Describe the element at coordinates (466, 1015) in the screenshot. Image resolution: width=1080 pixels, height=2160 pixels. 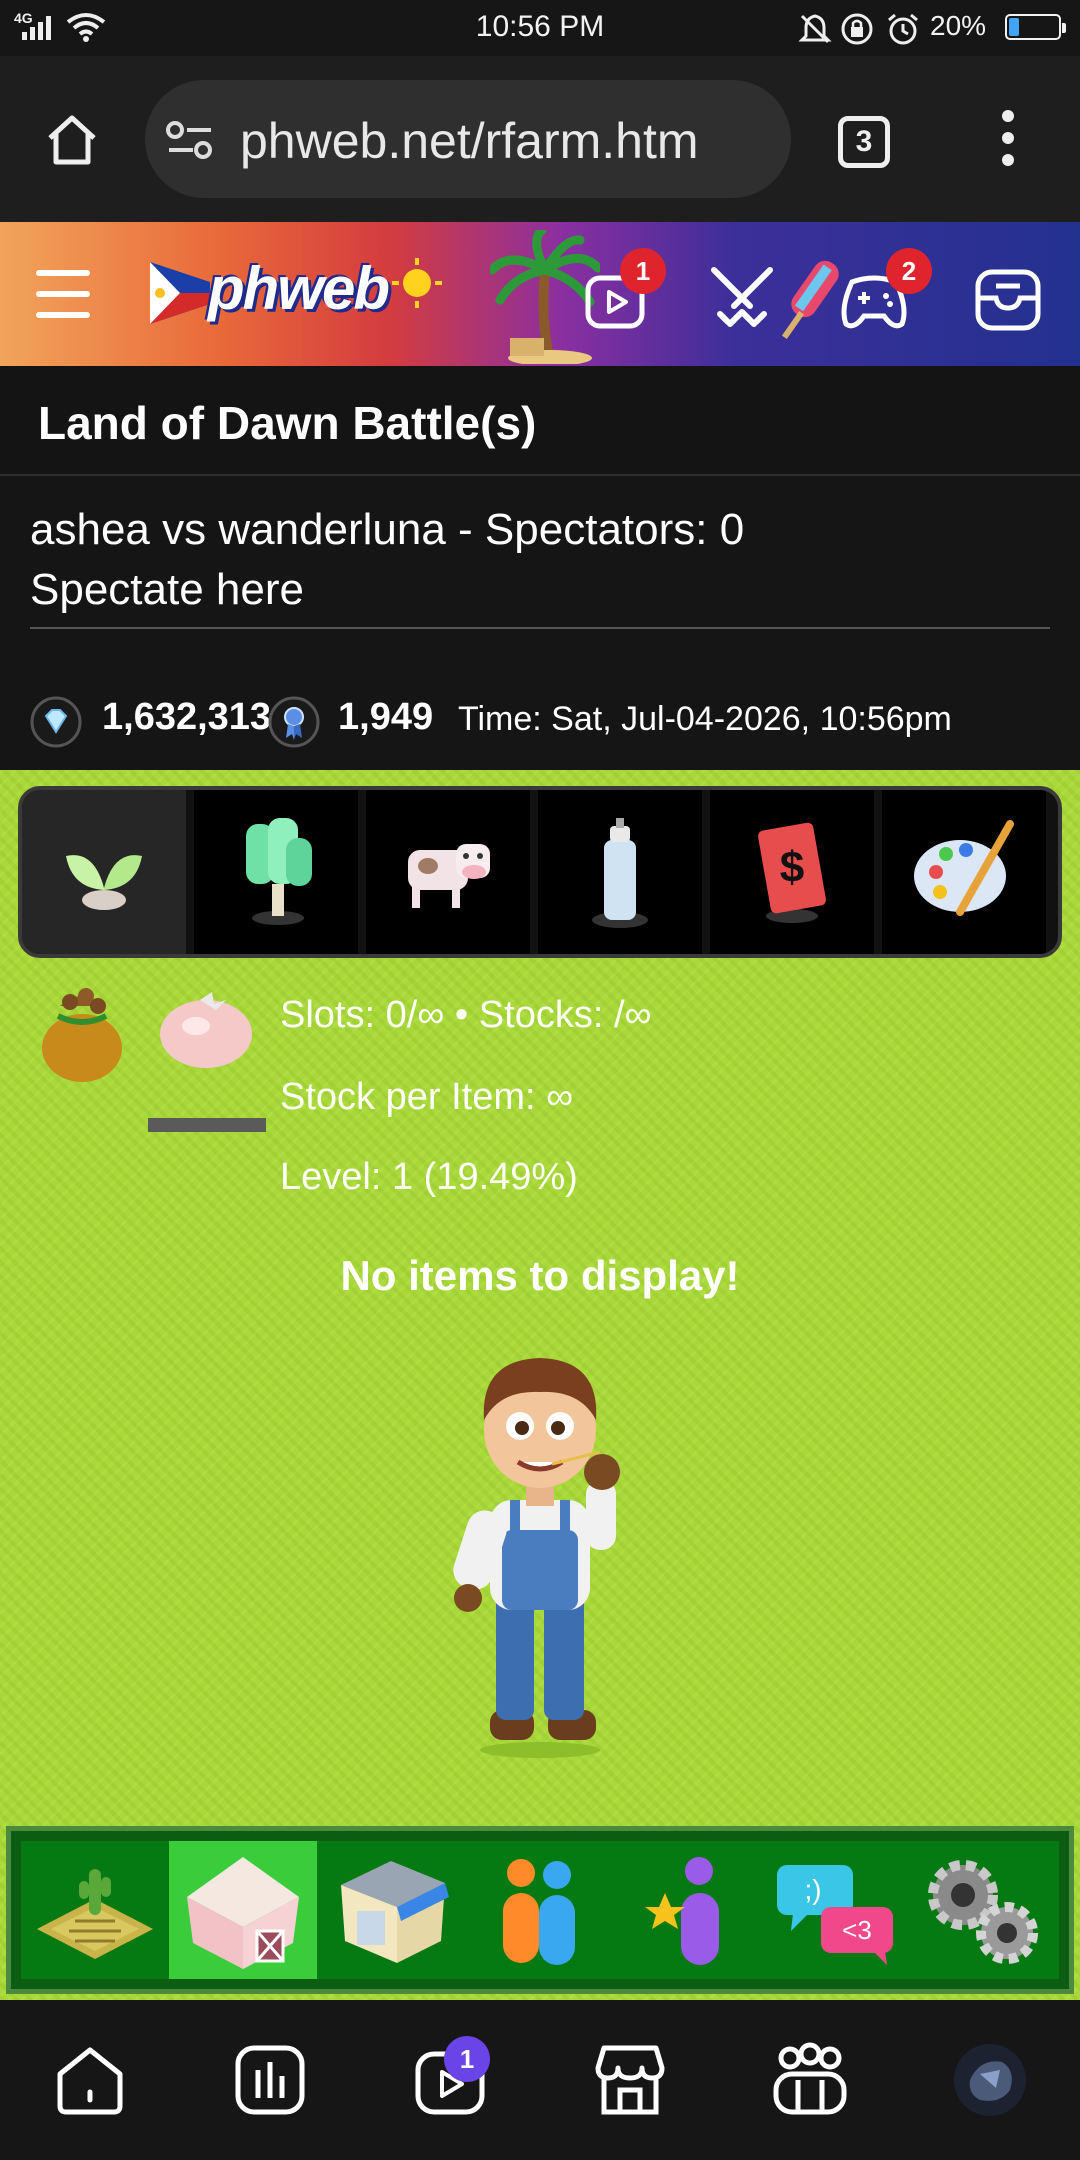
I see `slots-info: Slots: 0/∞ • Stocks: /∞` at that location.